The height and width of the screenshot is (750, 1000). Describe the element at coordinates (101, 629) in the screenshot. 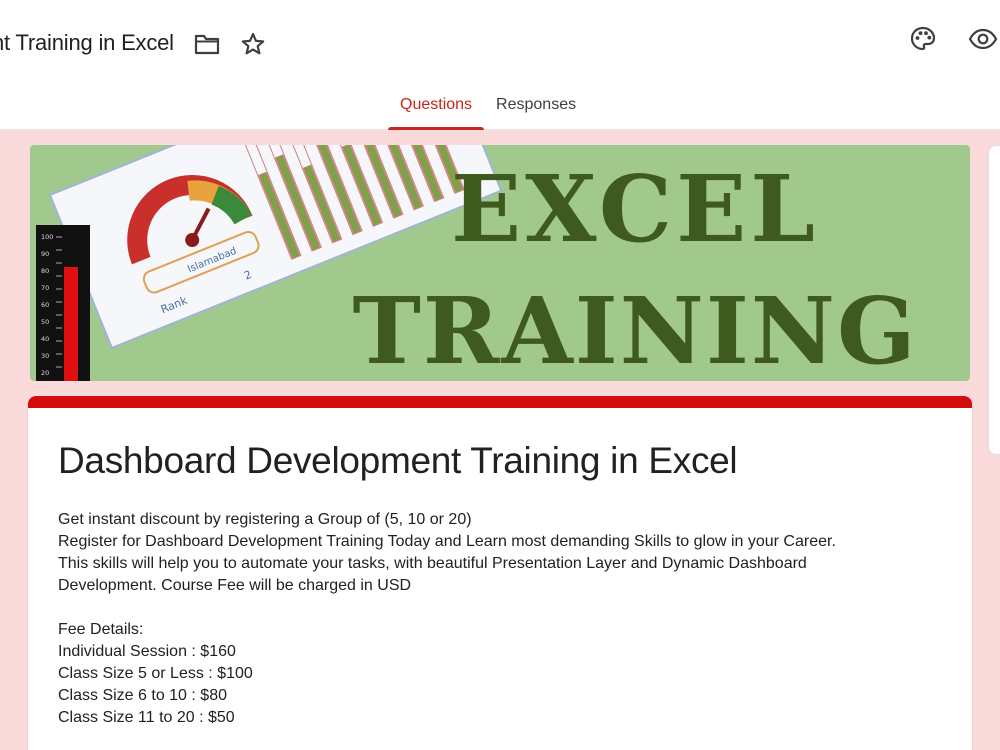

I see `fee-details-heading: Fee Details:` at that location.